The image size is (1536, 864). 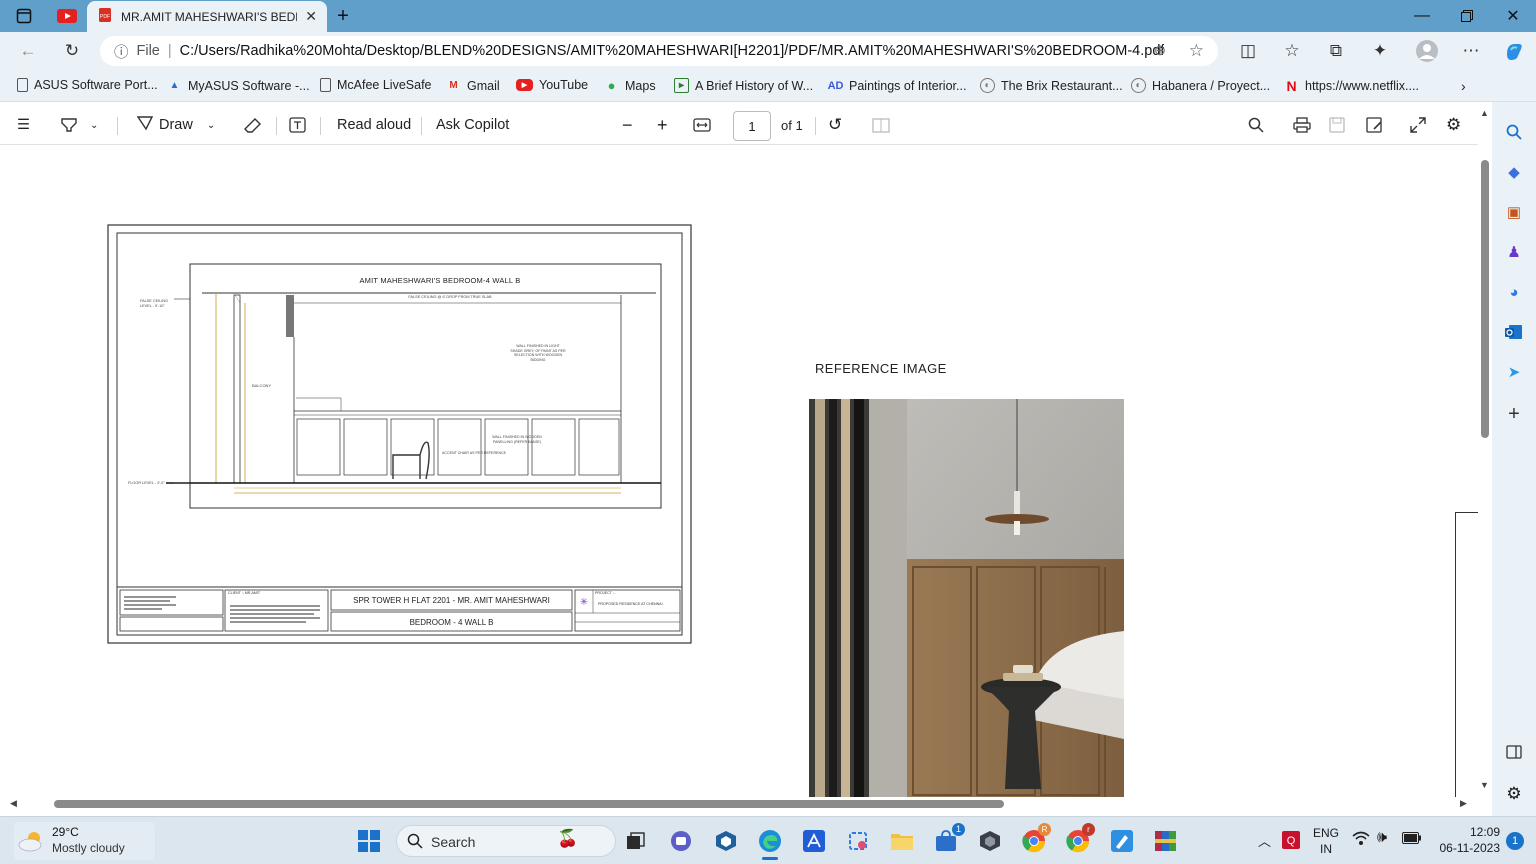 What do you see at coordinates (343, 16) in the screenshot?
I see `new-tab-icon: +` at bounding box center [343, 16].